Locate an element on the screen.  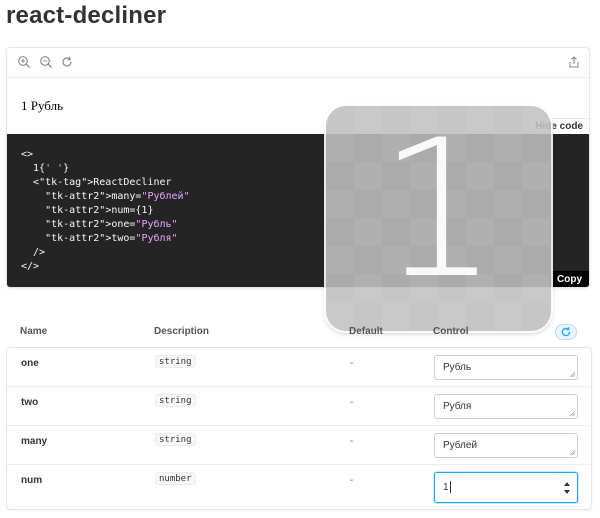
one-textarea: Рубль is located at coordinates (506, 367).